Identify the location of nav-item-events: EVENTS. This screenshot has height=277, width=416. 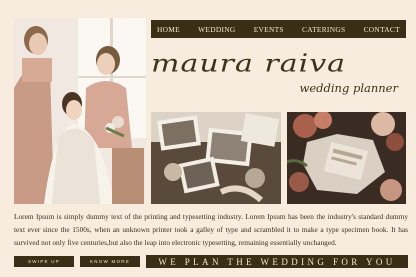
(269, 29).